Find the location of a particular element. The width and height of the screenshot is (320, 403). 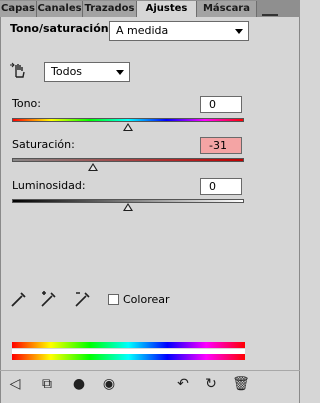

tab-canales: Canales is located at coordinates (60, 9).